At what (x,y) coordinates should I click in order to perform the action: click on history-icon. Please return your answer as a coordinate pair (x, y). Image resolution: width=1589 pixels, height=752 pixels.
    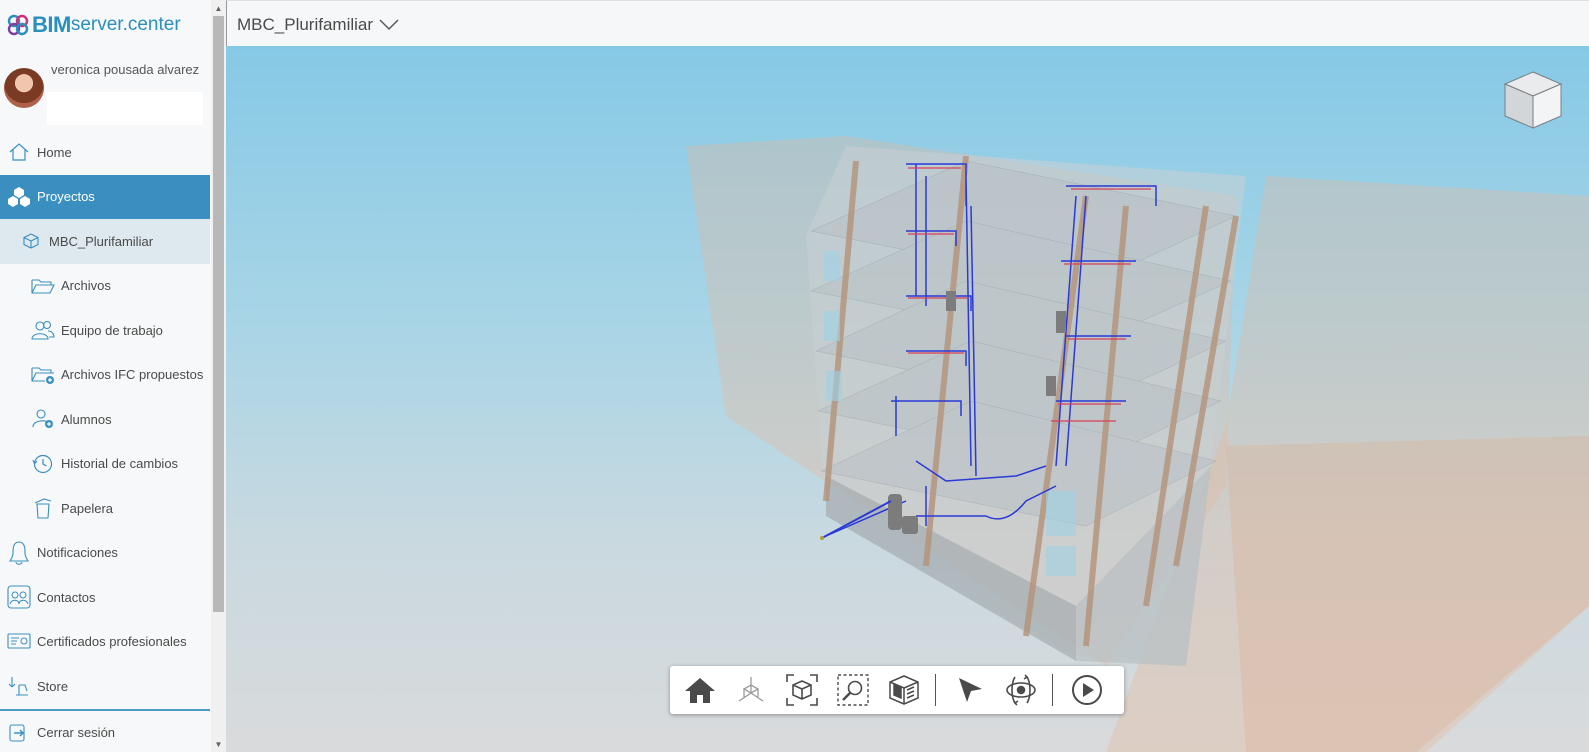
    Looking at the image, I should click on (43, 464).